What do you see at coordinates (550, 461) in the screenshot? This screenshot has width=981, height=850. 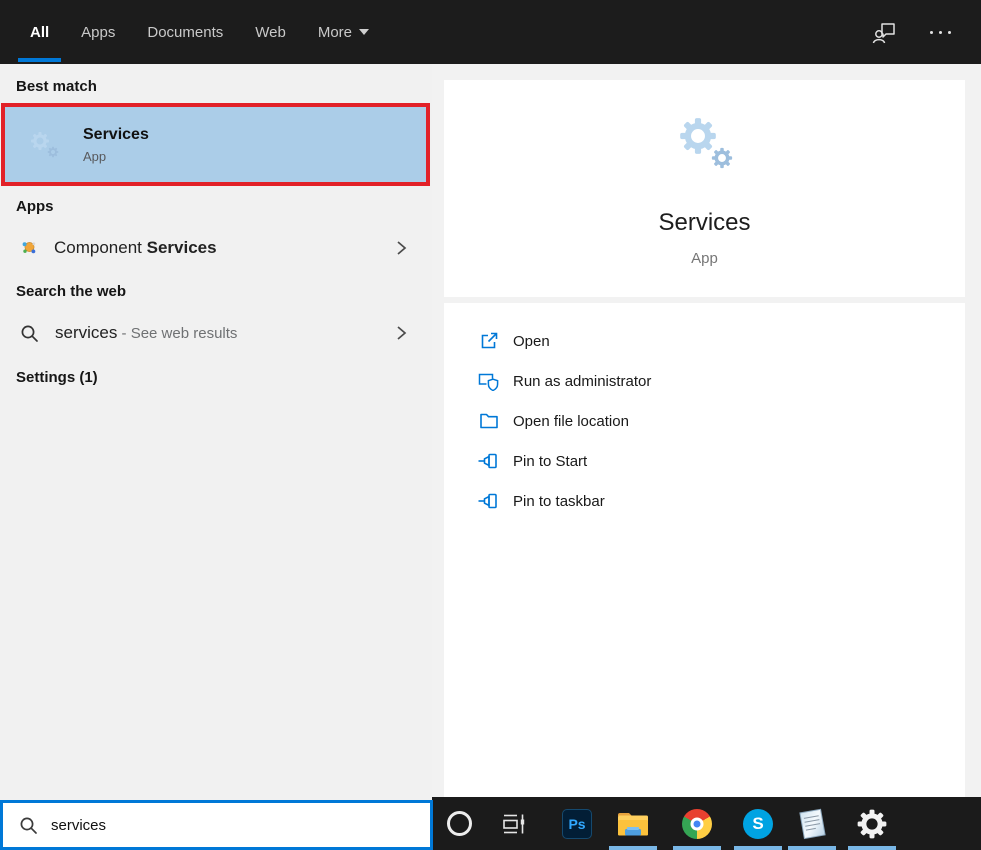 I see `action-label: Pin to Start` at bounding box center [550, 461].